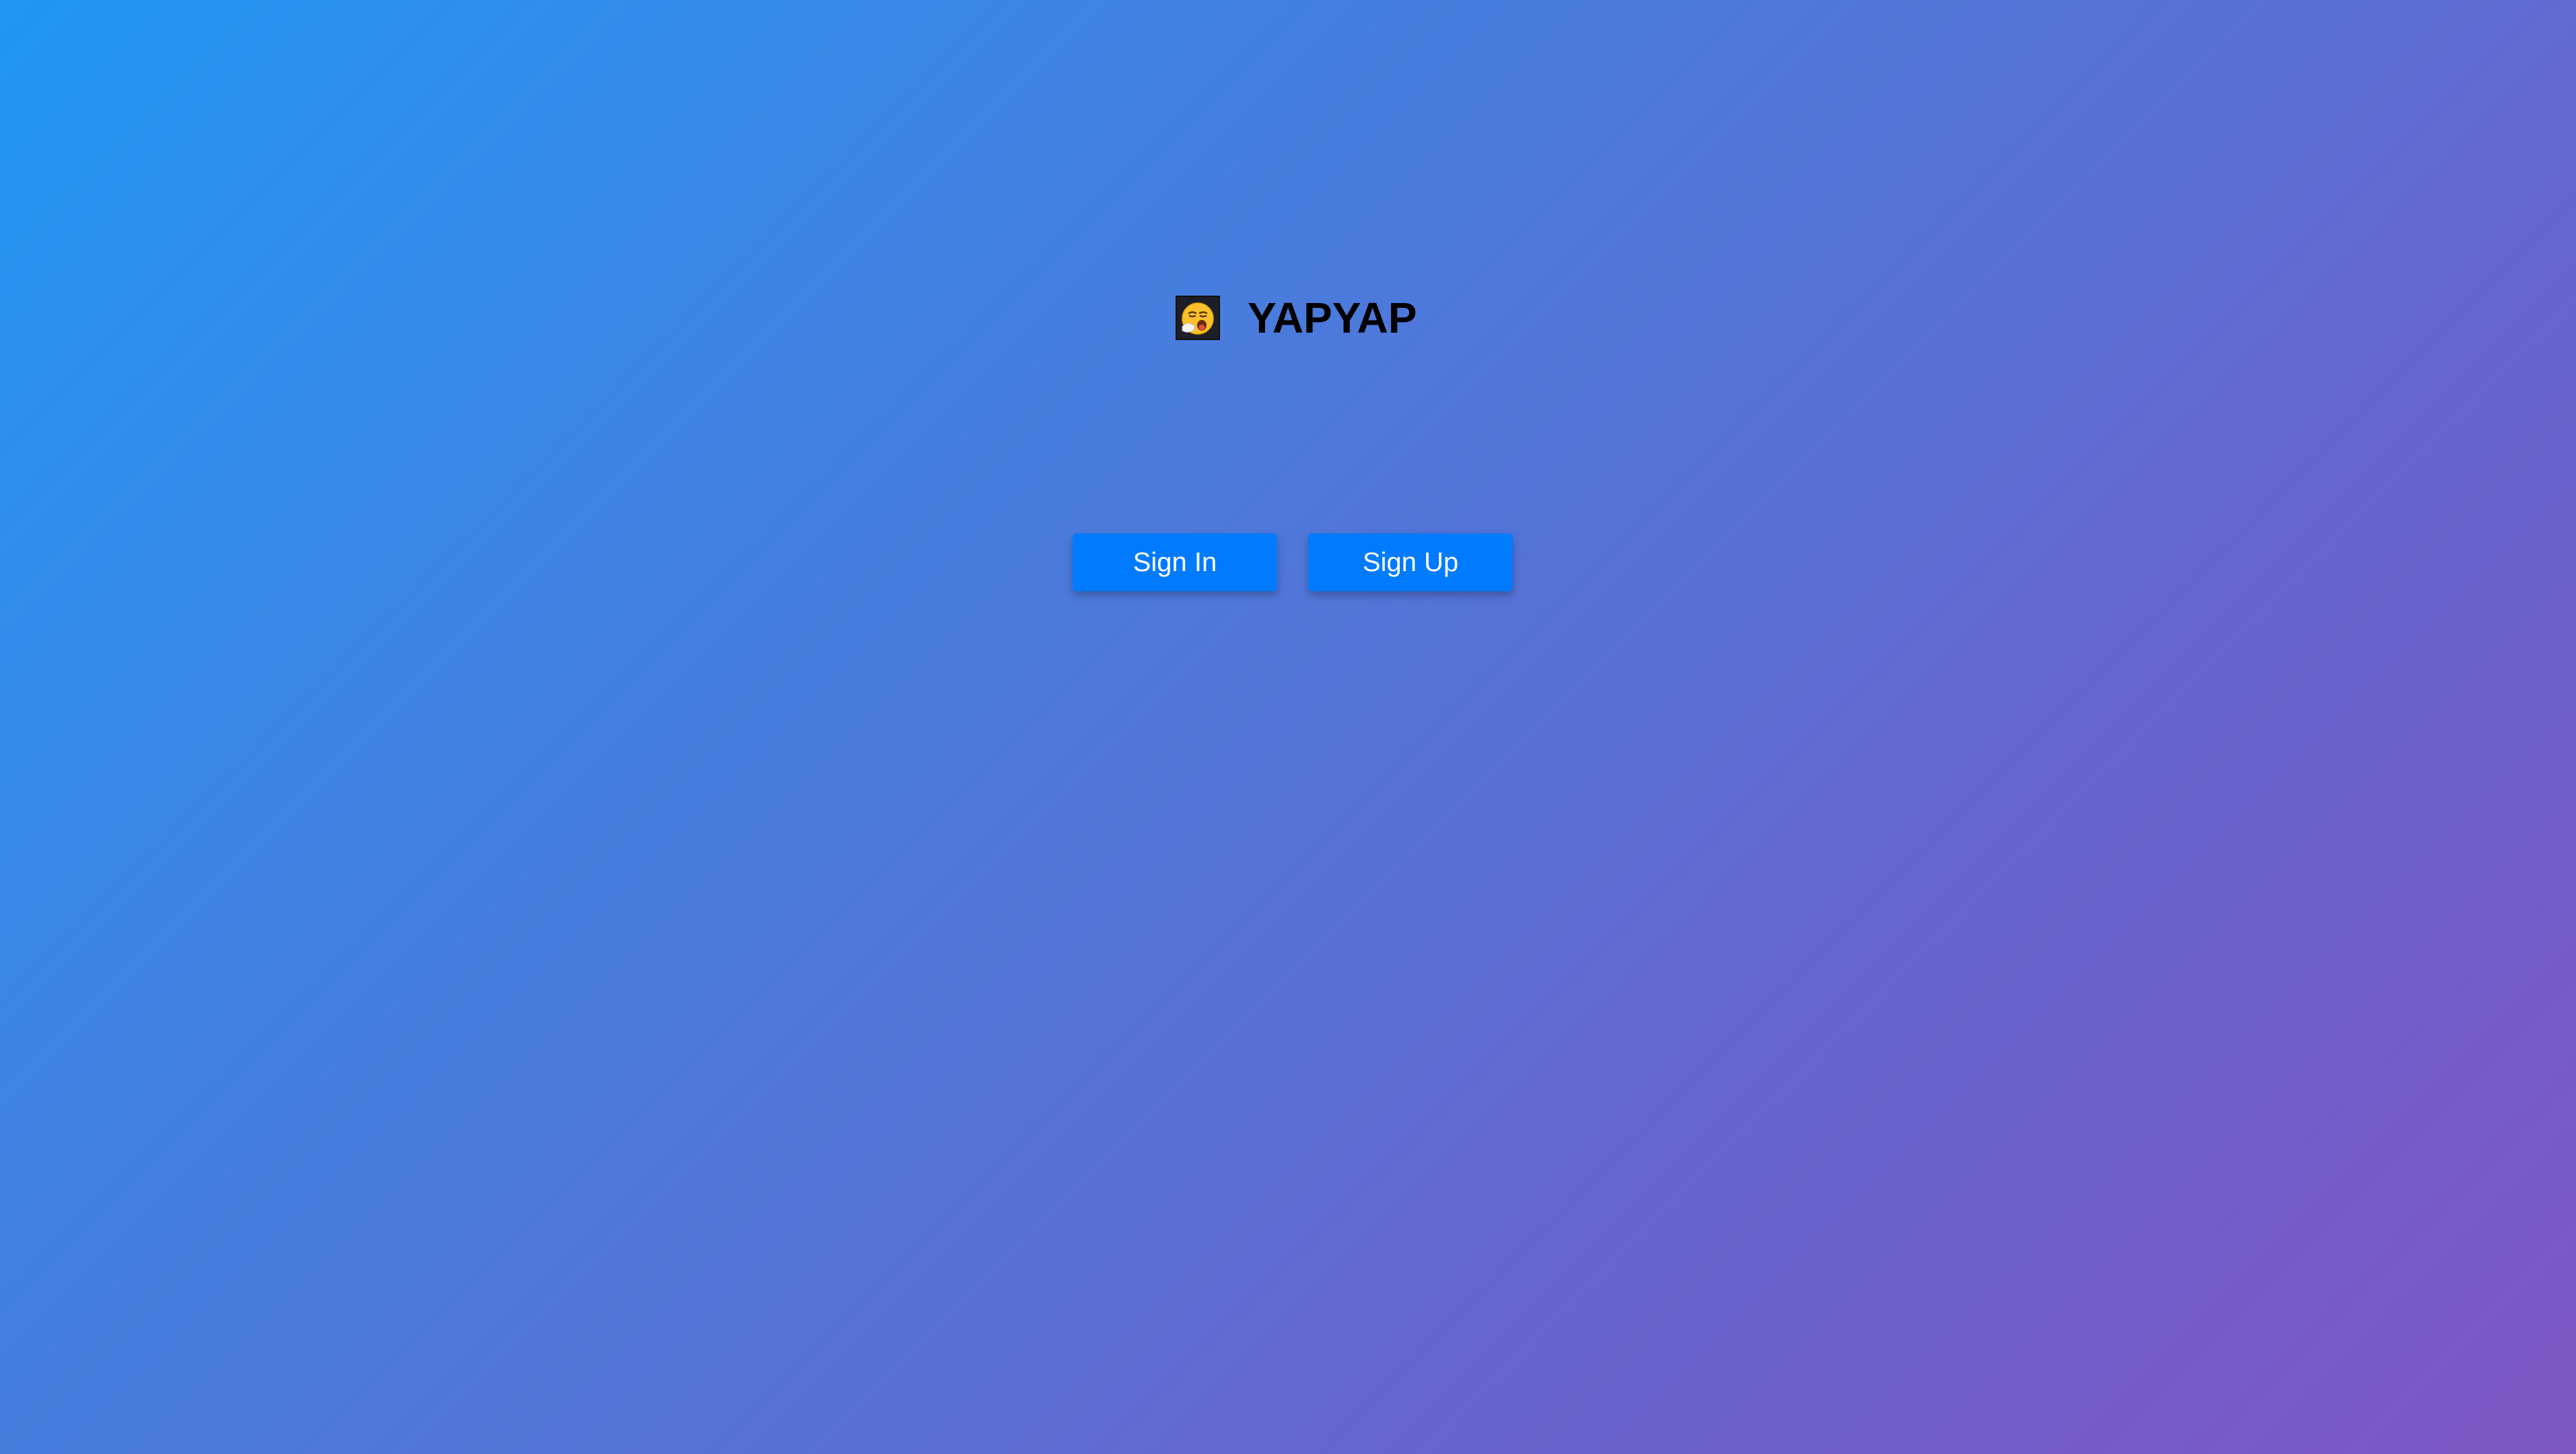 Image resolution: width=2576 pixels, height=1454 pixels. Describe the element at coordinates (1410, 562) in the screenshot. I see `sign-up-button: Sign Up` at that location.